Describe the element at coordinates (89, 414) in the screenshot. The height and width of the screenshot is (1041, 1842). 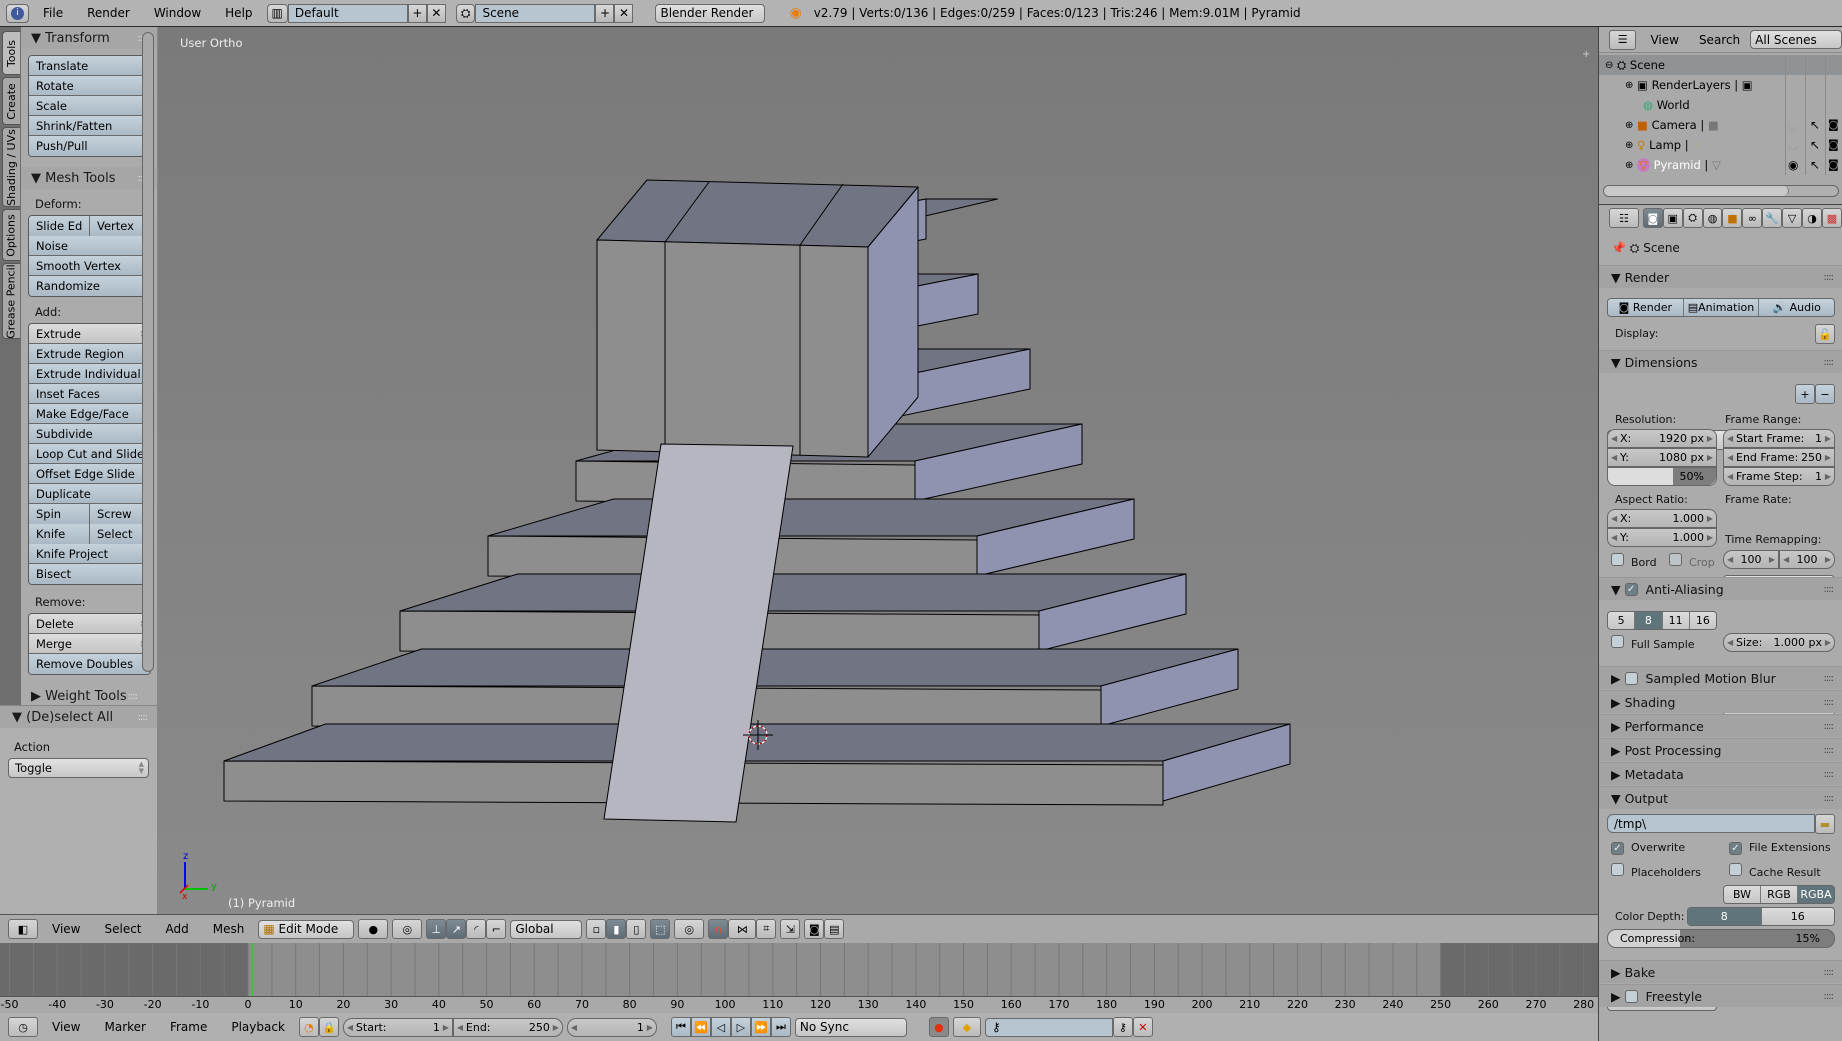
I see `make-edge-face-button: Make Edge/Face` at that location.